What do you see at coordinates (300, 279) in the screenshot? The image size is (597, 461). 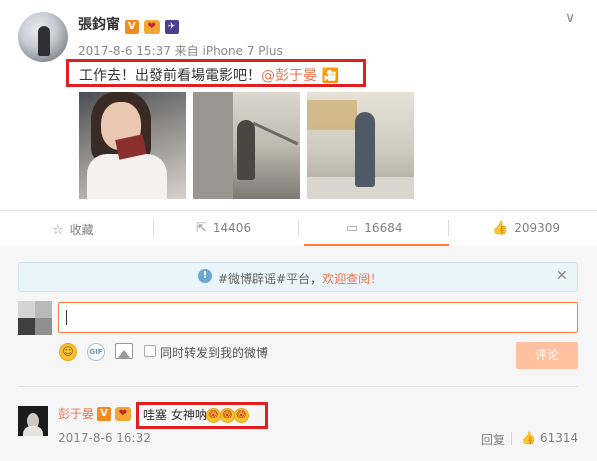 I see `notice-text: #微博辟谣#平台，欢迎查阅！` at bounding box center [300, 279].